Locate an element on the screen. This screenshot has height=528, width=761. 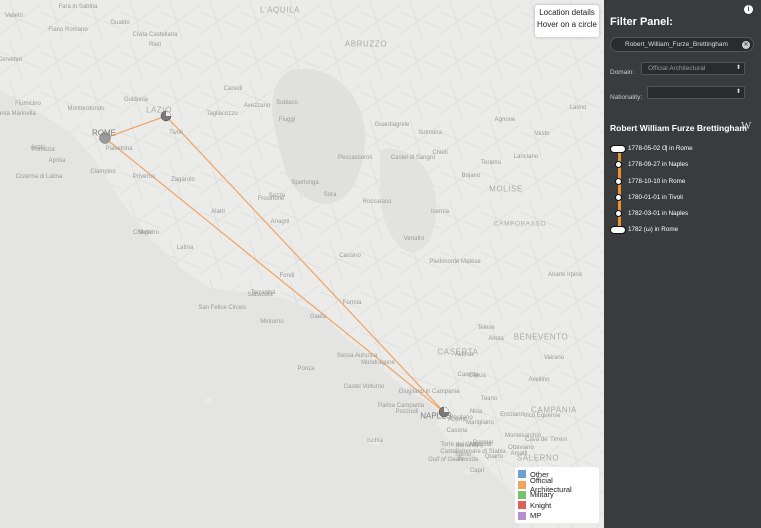
place-label: Castel Volturno is located at coordinates (364, 387).